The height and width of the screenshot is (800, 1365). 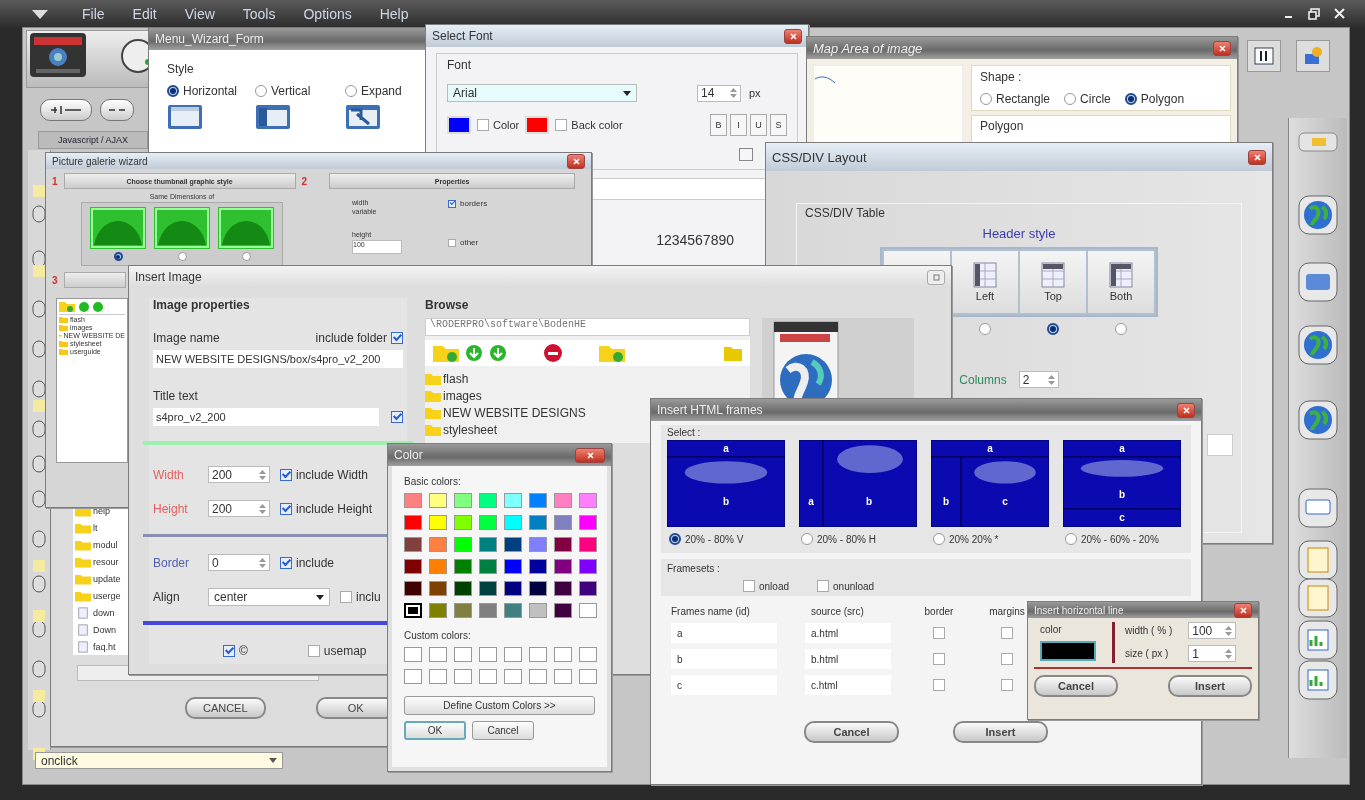 I want to click on field-label: color, so click(x=1051, y=629).